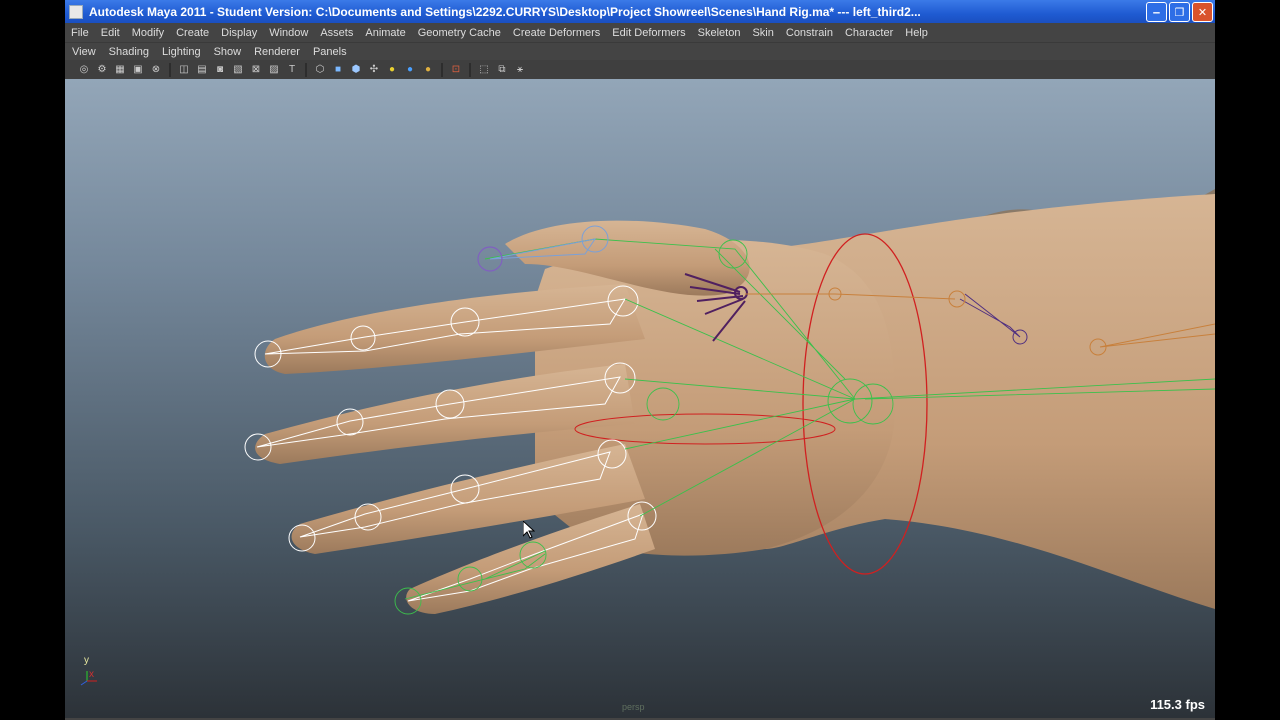 Image resolution: width=1280 pixels, height=720 pixels. What do you see at coordinates (80, 33) in the screenshot?
I see `menu-file: File` at bounding box center [80, 33].